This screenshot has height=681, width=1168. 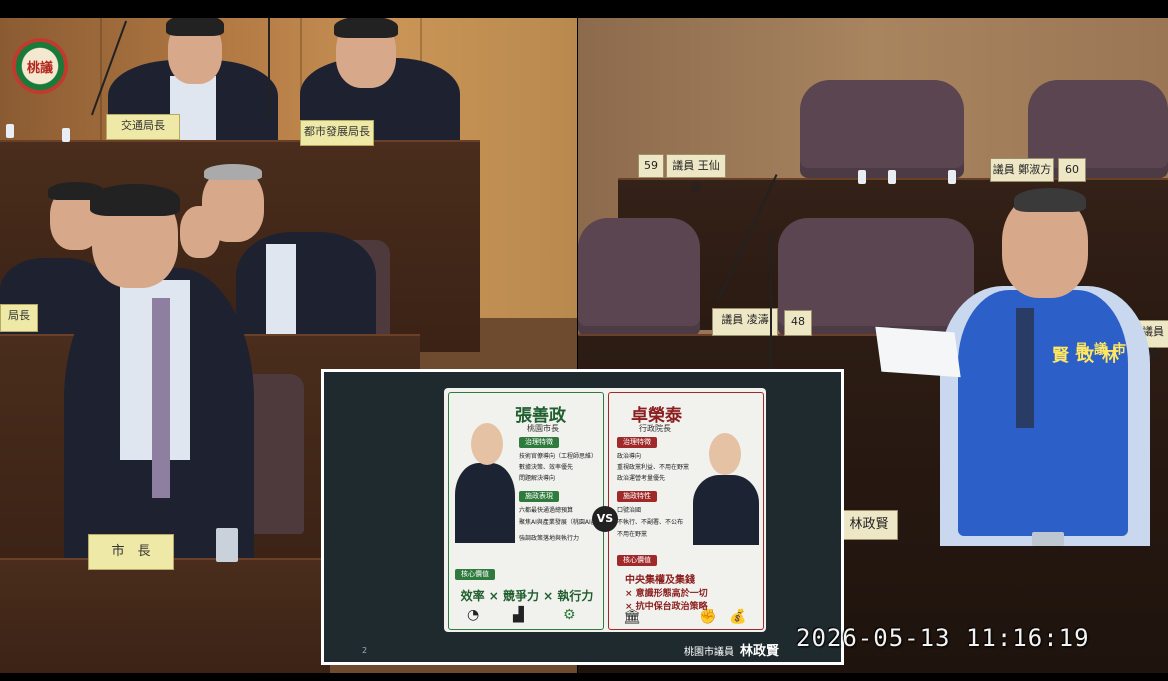 I want to click on nameplate-top-right: 都市發展局長, so click(x=337, y=133).